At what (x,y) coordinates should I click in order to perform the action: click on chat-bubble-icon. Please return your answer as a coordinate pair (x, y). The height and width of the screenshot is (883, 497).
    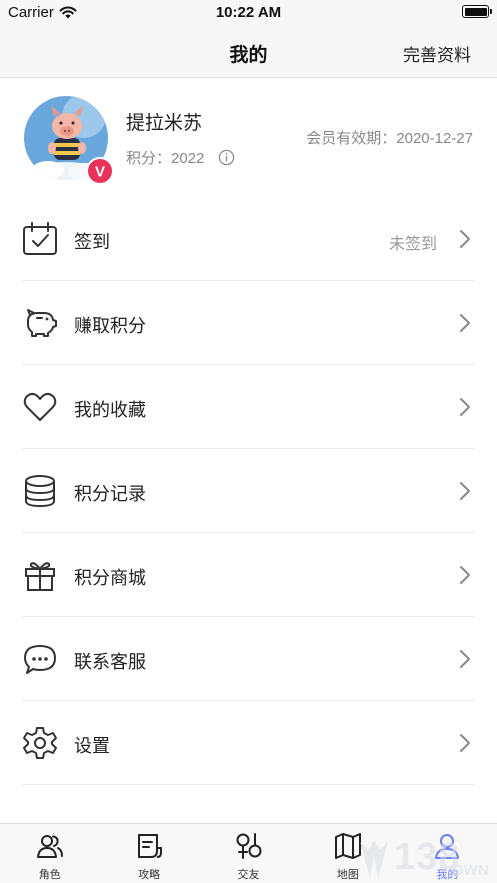
    Looking at the image, I should click on (40, 659).